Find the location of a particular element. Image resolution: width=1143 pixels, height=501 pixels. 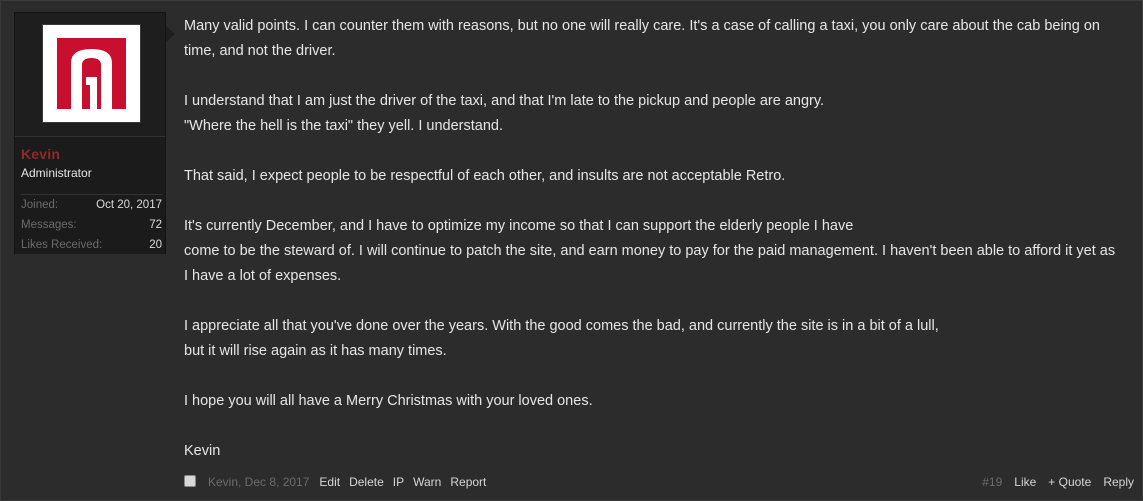

stat-messages: Messages: 72 is located at coordinates (91, 225).